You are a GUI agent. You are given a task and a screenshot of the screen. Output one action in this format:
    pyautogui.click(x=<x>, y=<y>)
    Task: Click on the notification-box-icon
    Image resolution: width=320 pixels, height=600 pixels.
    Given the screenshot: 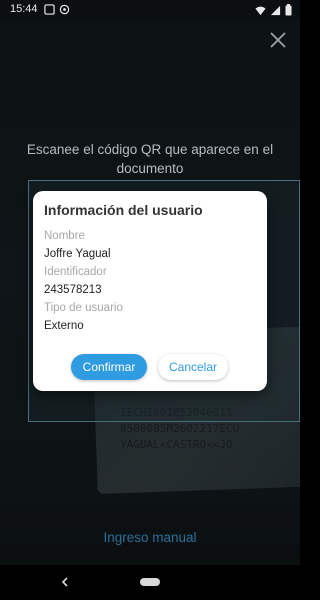 What is the action you would take?
    pyautogui.click(x=49, y=9)
    